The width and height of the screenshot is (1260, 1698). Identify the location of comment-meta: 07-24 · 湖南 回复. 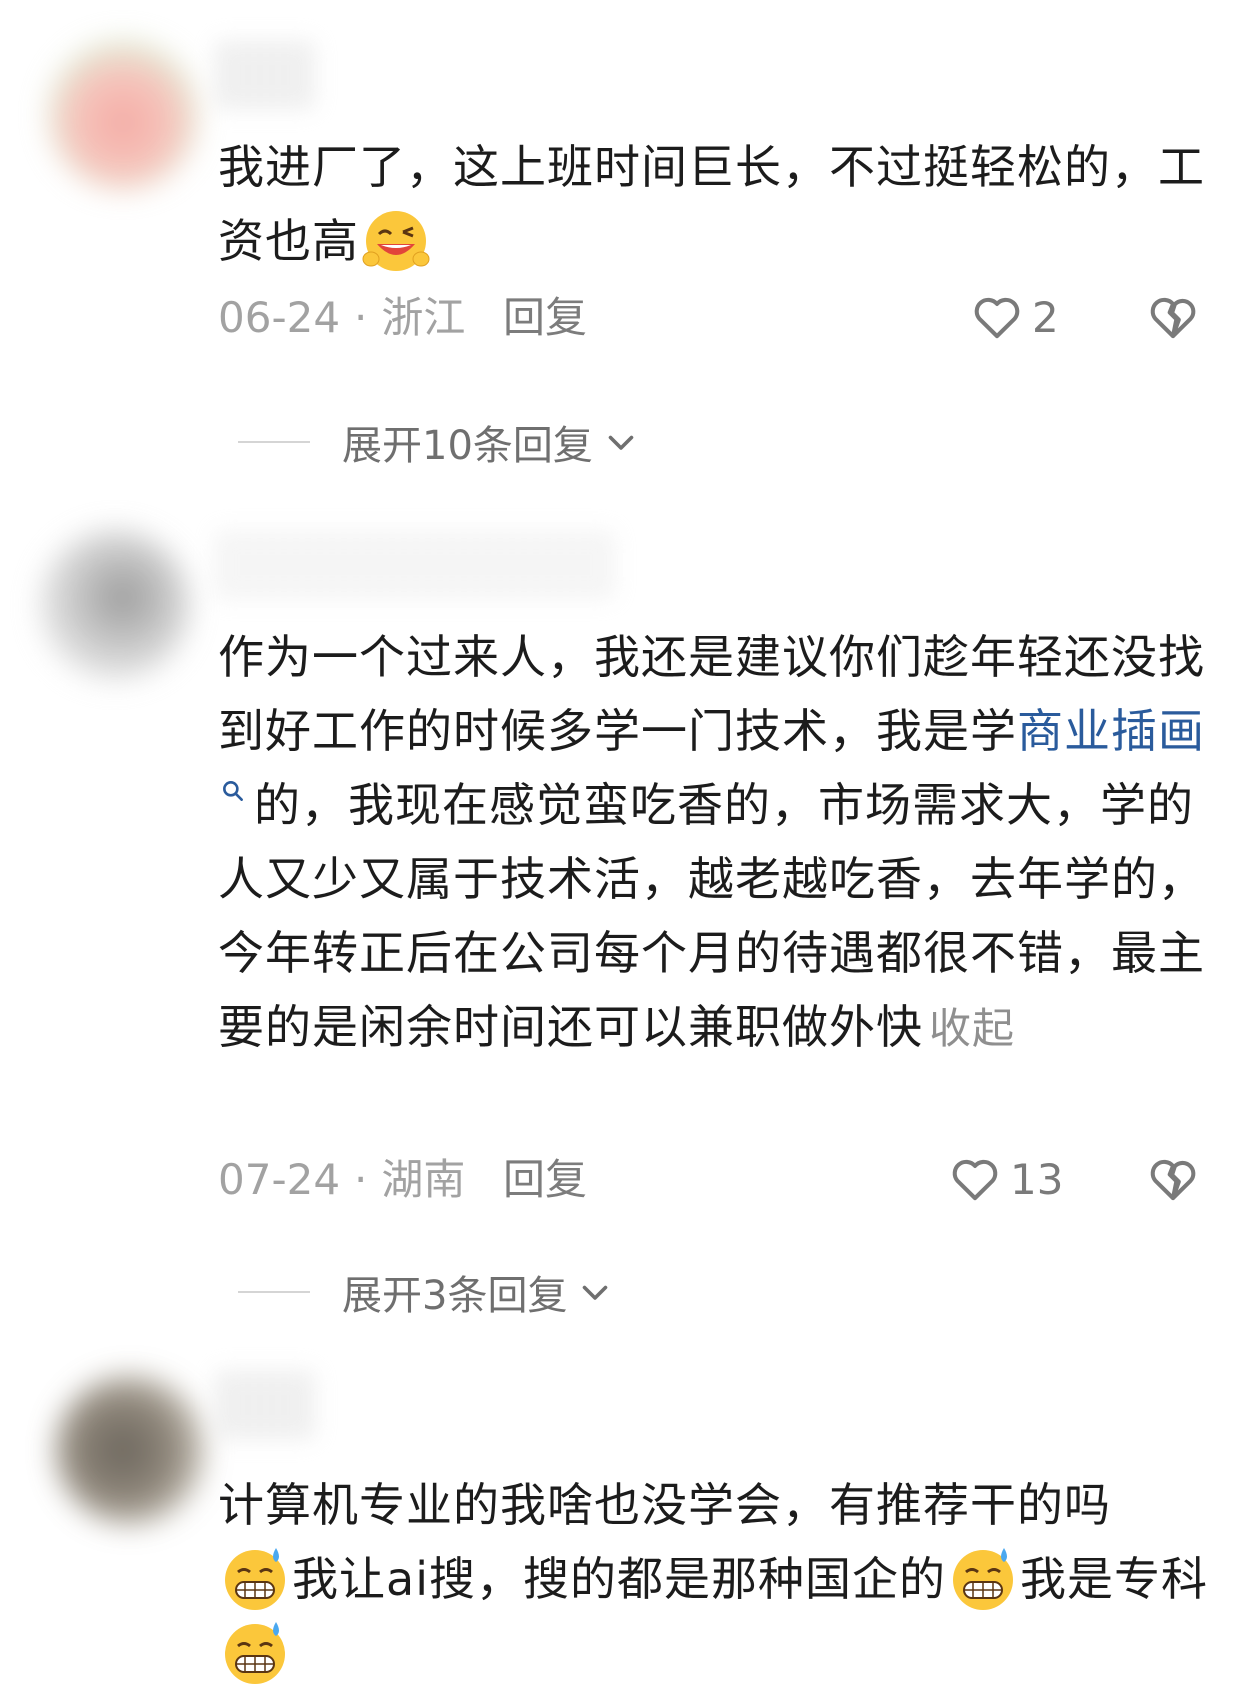
(718, 1180).